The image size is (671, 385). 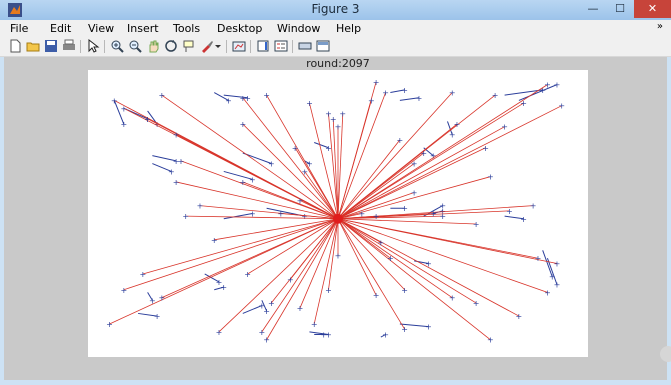 I want to click on minimize-button: —, so click(x=593, y=9).